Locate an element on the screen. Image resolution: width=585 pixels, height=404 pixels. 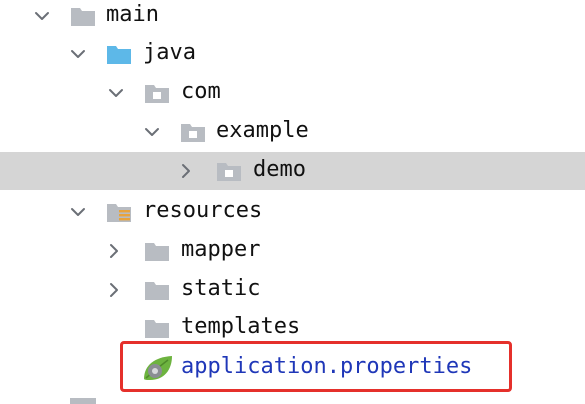
tree-node-com: com is located at coordinates (292, 93).